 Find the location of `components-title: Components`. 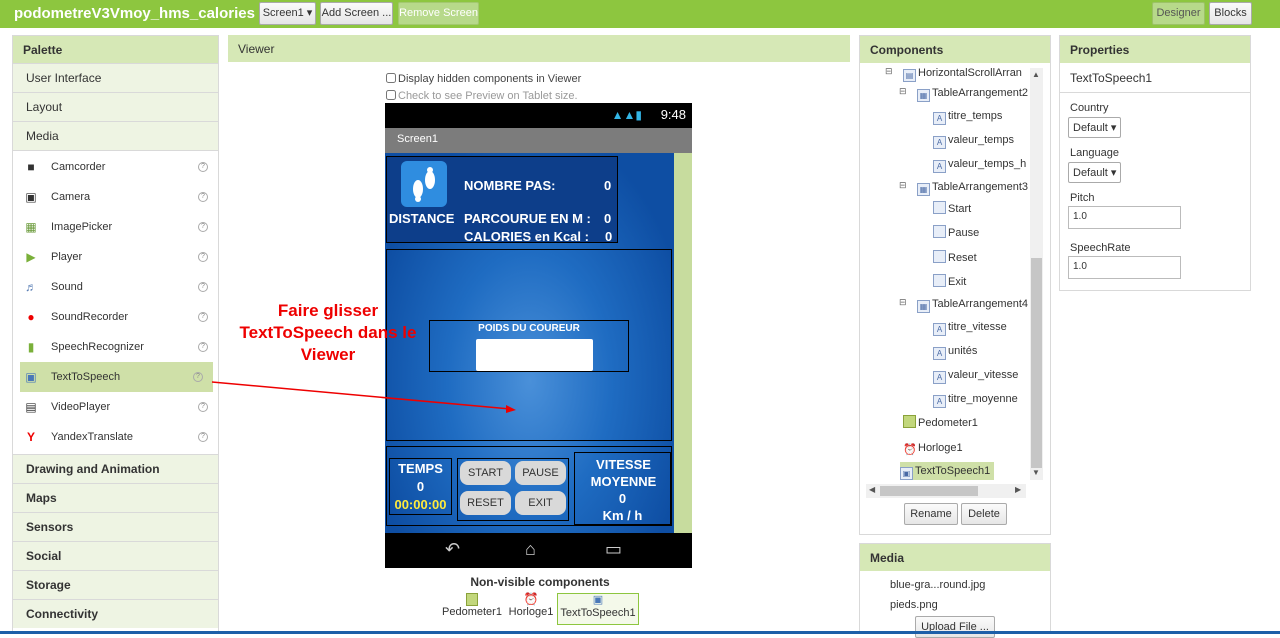

components-title: Components is located at coordinates (955, 49).